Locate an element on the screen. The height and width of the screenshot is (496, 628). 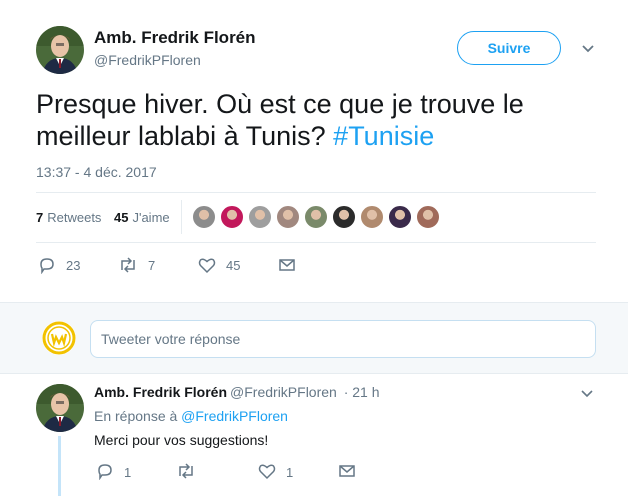
like-count: 45 is located at coordinates (233, 265).